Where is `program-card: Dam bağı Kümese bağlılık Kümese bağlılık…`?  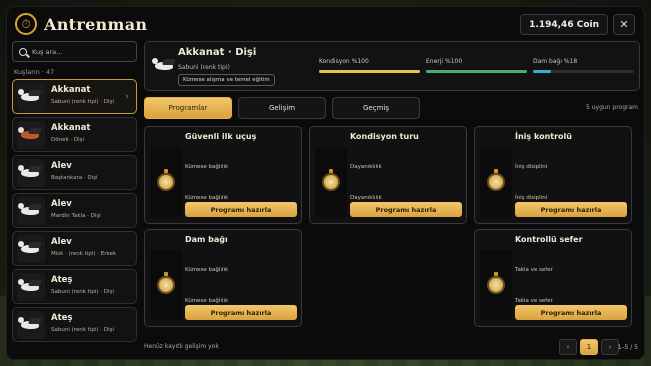 program-card: Dam bağı Kümese bağlılık Kümese bağlılık… is located at coordinates (223, 278).